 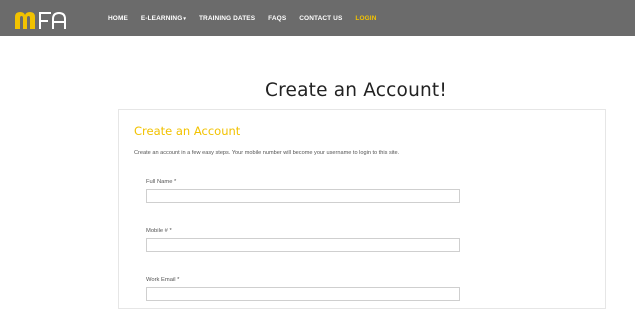 What do you see at coordinates (161, 182) in the screenshot?
I see `full-name-label: Full Name *` at bounding box center [161, 182].